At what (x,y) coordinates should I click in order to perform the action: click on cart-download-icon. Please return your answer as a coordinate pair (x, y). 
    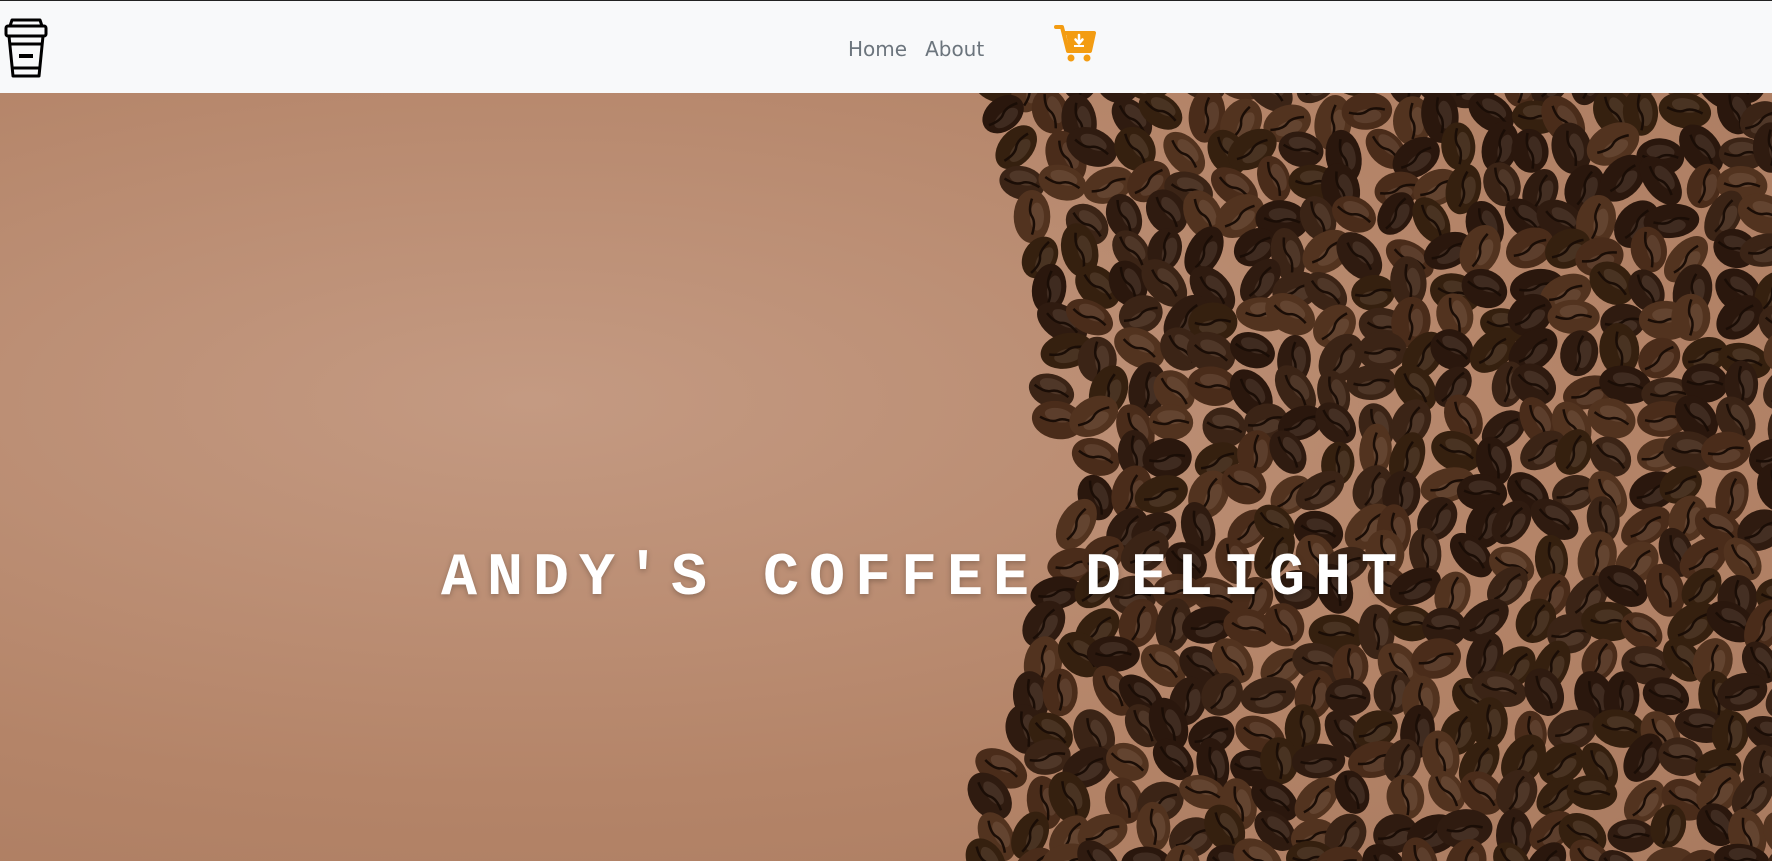
    Looking at the image, I should click on (1075, 43).